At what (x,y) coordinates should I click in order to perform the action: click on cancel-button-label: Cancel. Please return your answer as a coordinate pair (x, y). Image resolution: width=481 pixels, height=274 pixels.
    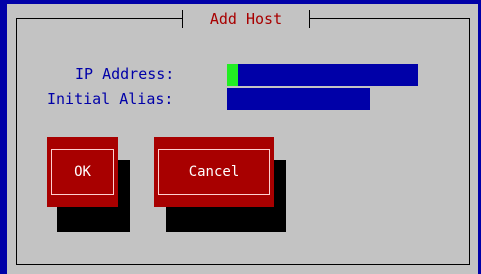
    Looking at the image, I should click on (214, 172).